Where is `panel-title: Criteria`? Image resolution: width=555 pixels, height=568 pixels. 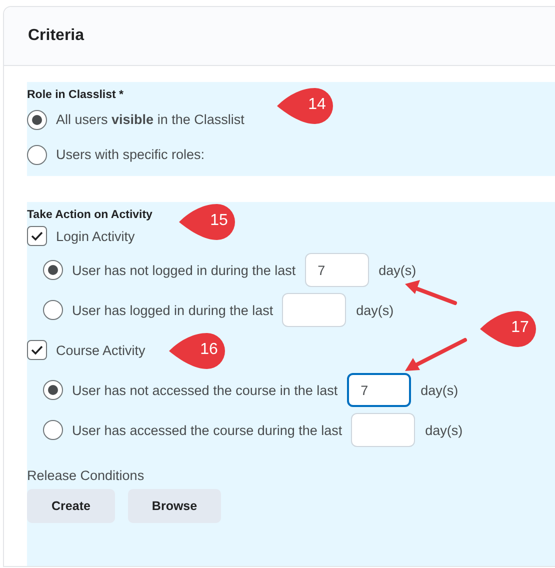 panel-title: Criteria is located at coordinates (56, 36).